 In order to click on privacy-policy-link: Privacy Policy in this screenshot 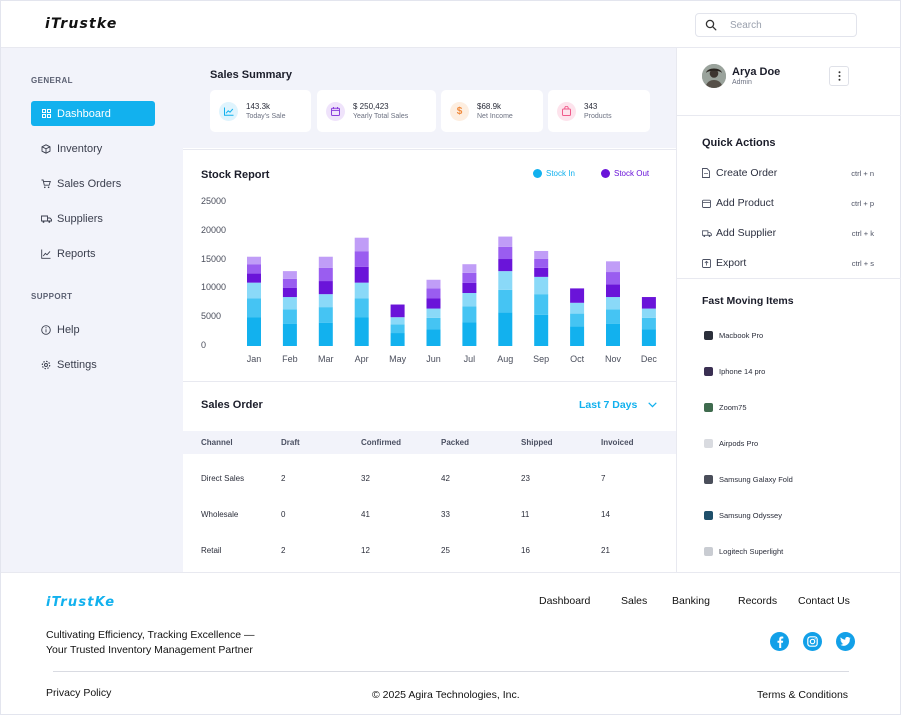, I will do `click(78, 693)`.